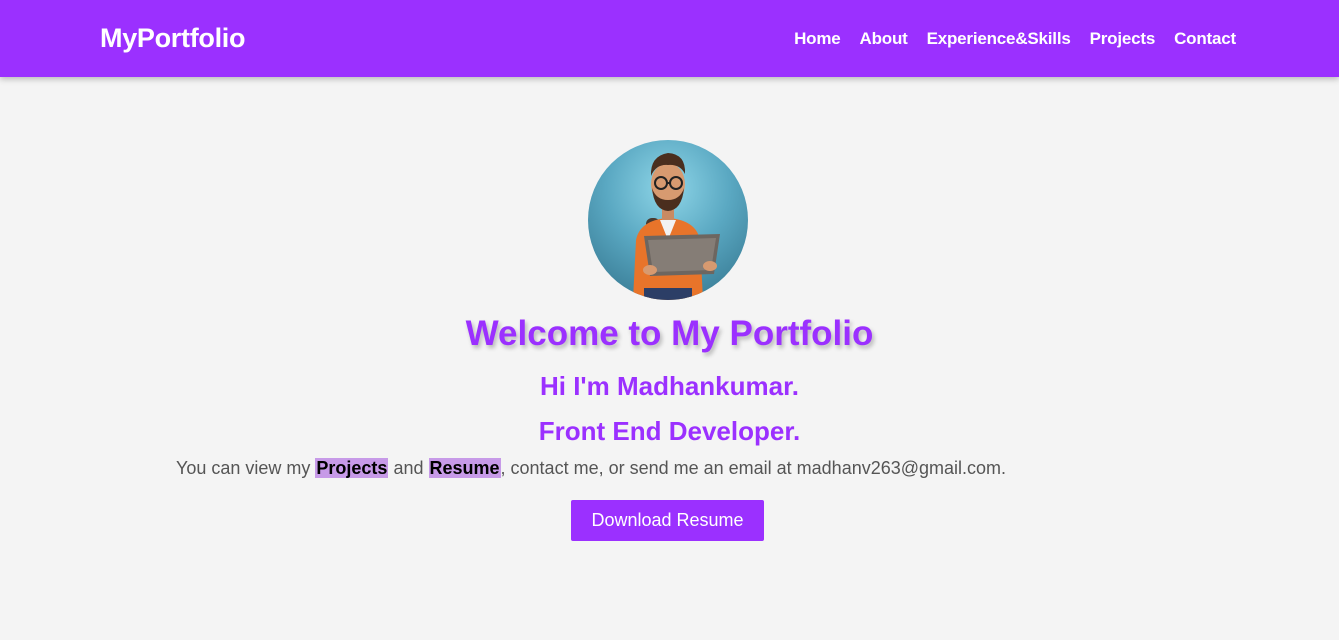 The height and width of the screenshot is (640, 1339). I want to click on nav-link-about: About, so click(884, 39).